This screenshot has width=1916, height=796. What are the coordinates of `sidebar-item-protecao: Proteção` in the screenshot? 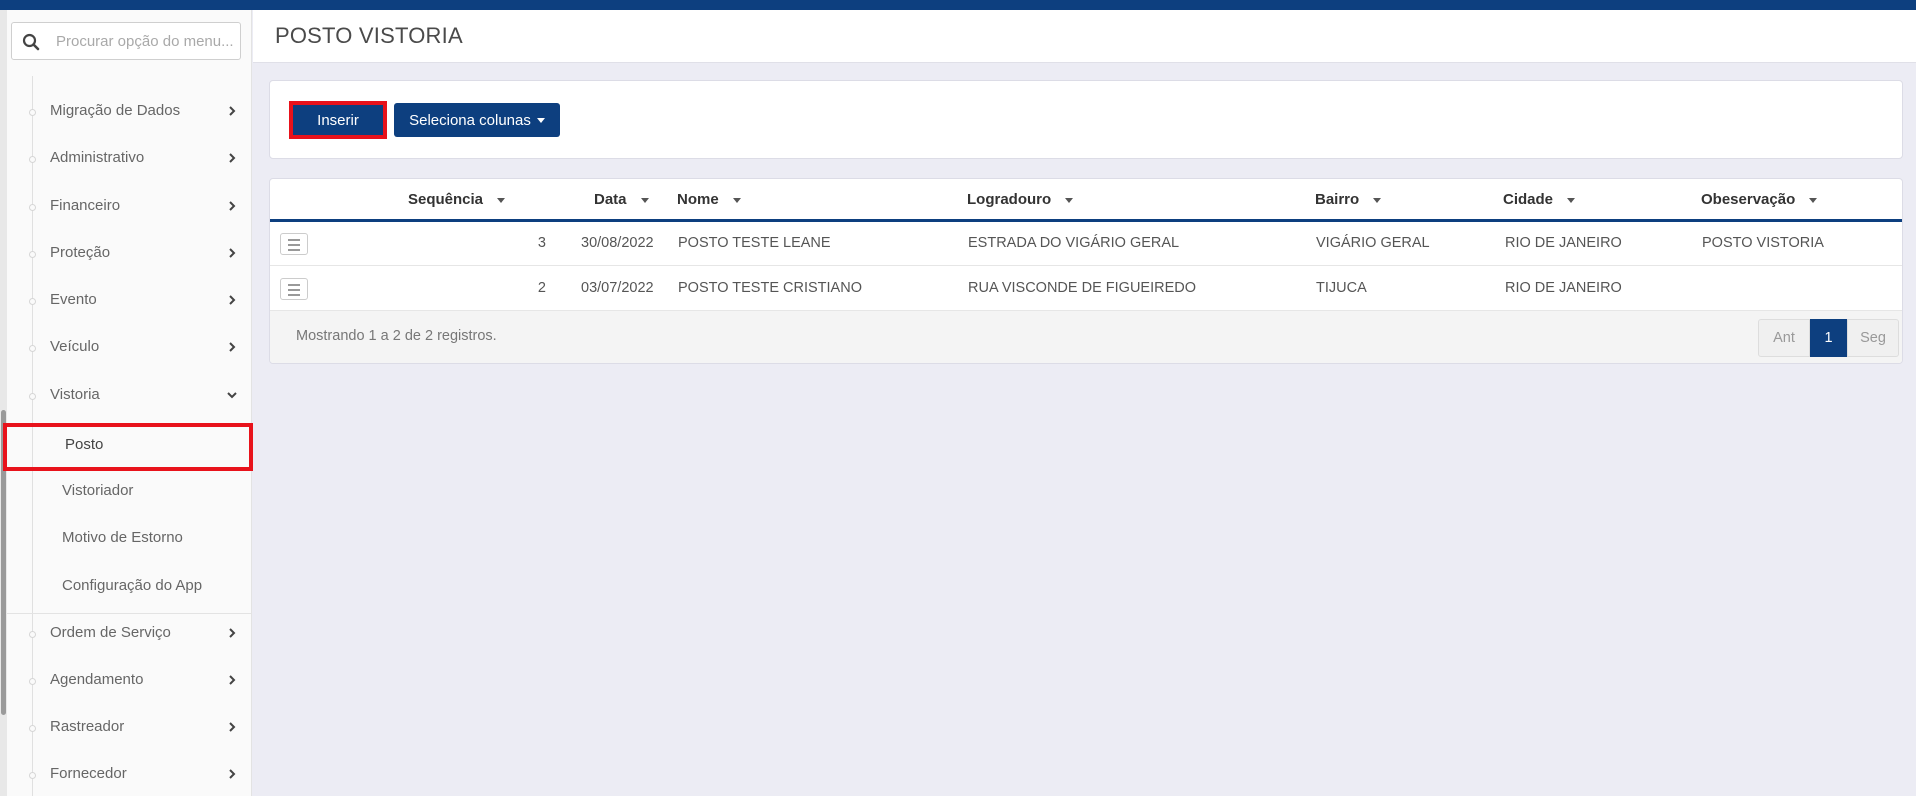 It's located at (129, 254).